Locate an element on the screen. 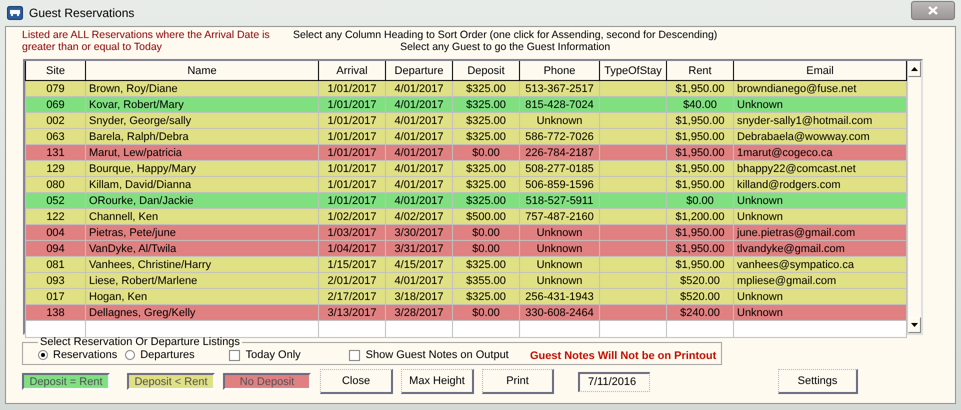 Image resolution: width=961 pixels, height=410 pixels. table-row: 002 Snyder, George/sally 1/01/2017 4/01/2017 $325.00 Unknown $1,950.00 snyder-sally1@hotmail.com is located at coordinates (466, 120).